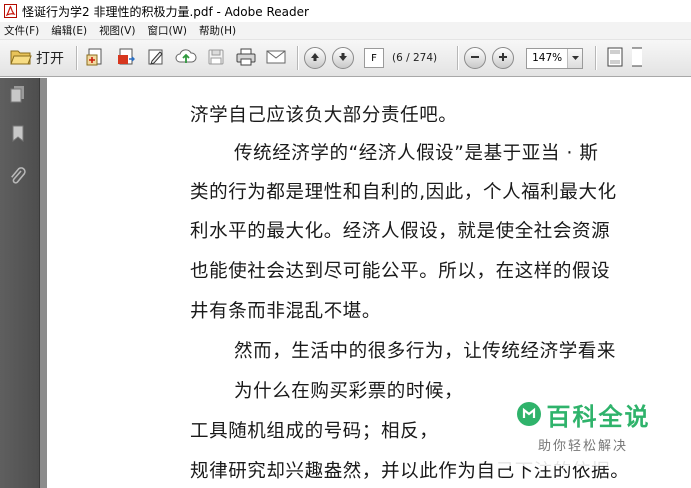 This screenshot has width=691, height=488. I want to click on title-bar: 怪诞行为学2 非理性的积极力量.pdf - Adobe Reader, so click(345, 11).